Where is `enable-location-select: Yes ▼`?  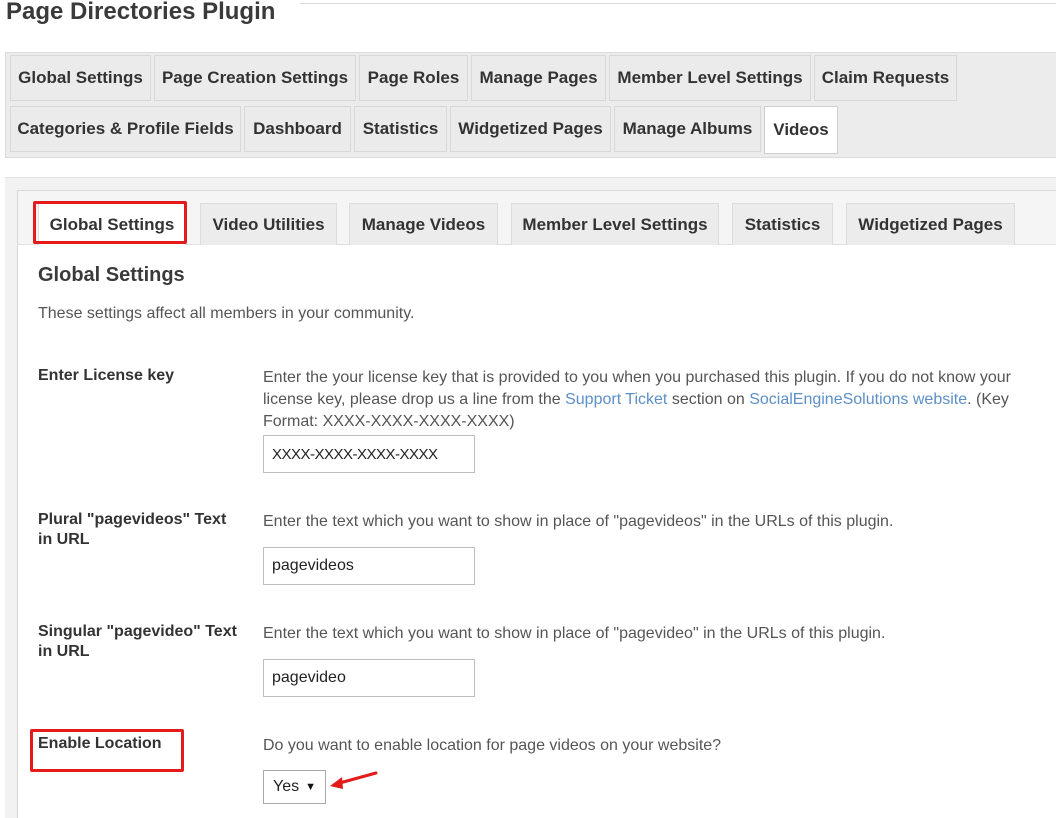
enable-location-select: Yes ▼ is located at coordinates (294, 787).